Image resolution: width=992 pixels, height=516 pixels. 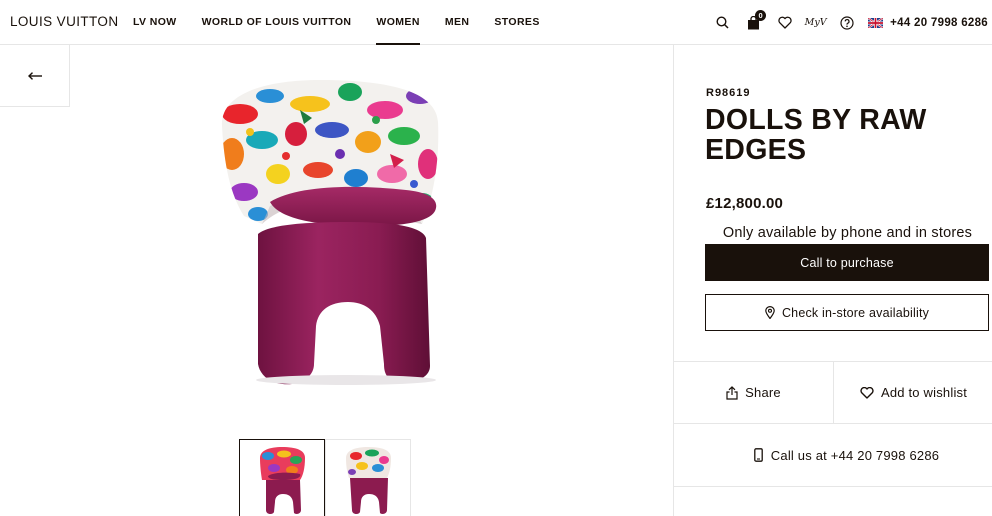 I want to click on cart-count-badge: 0, so click(x=761, y=15).